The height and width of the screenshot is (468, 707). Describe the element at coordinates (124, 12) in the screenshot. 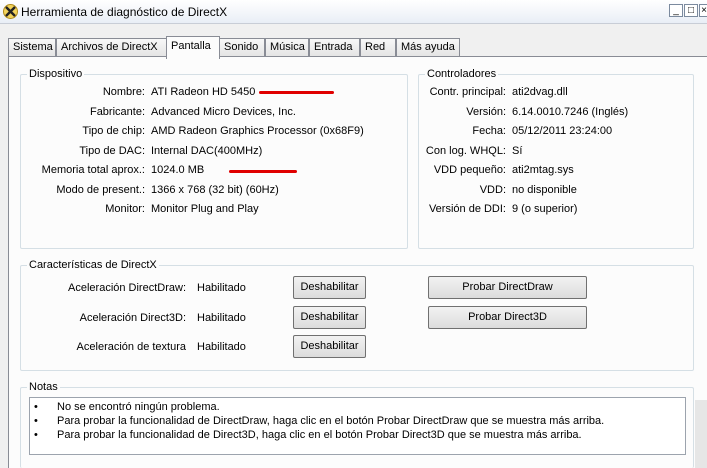

I see `window-title: Herramienta de diagnóstico de DirectX` at that location.